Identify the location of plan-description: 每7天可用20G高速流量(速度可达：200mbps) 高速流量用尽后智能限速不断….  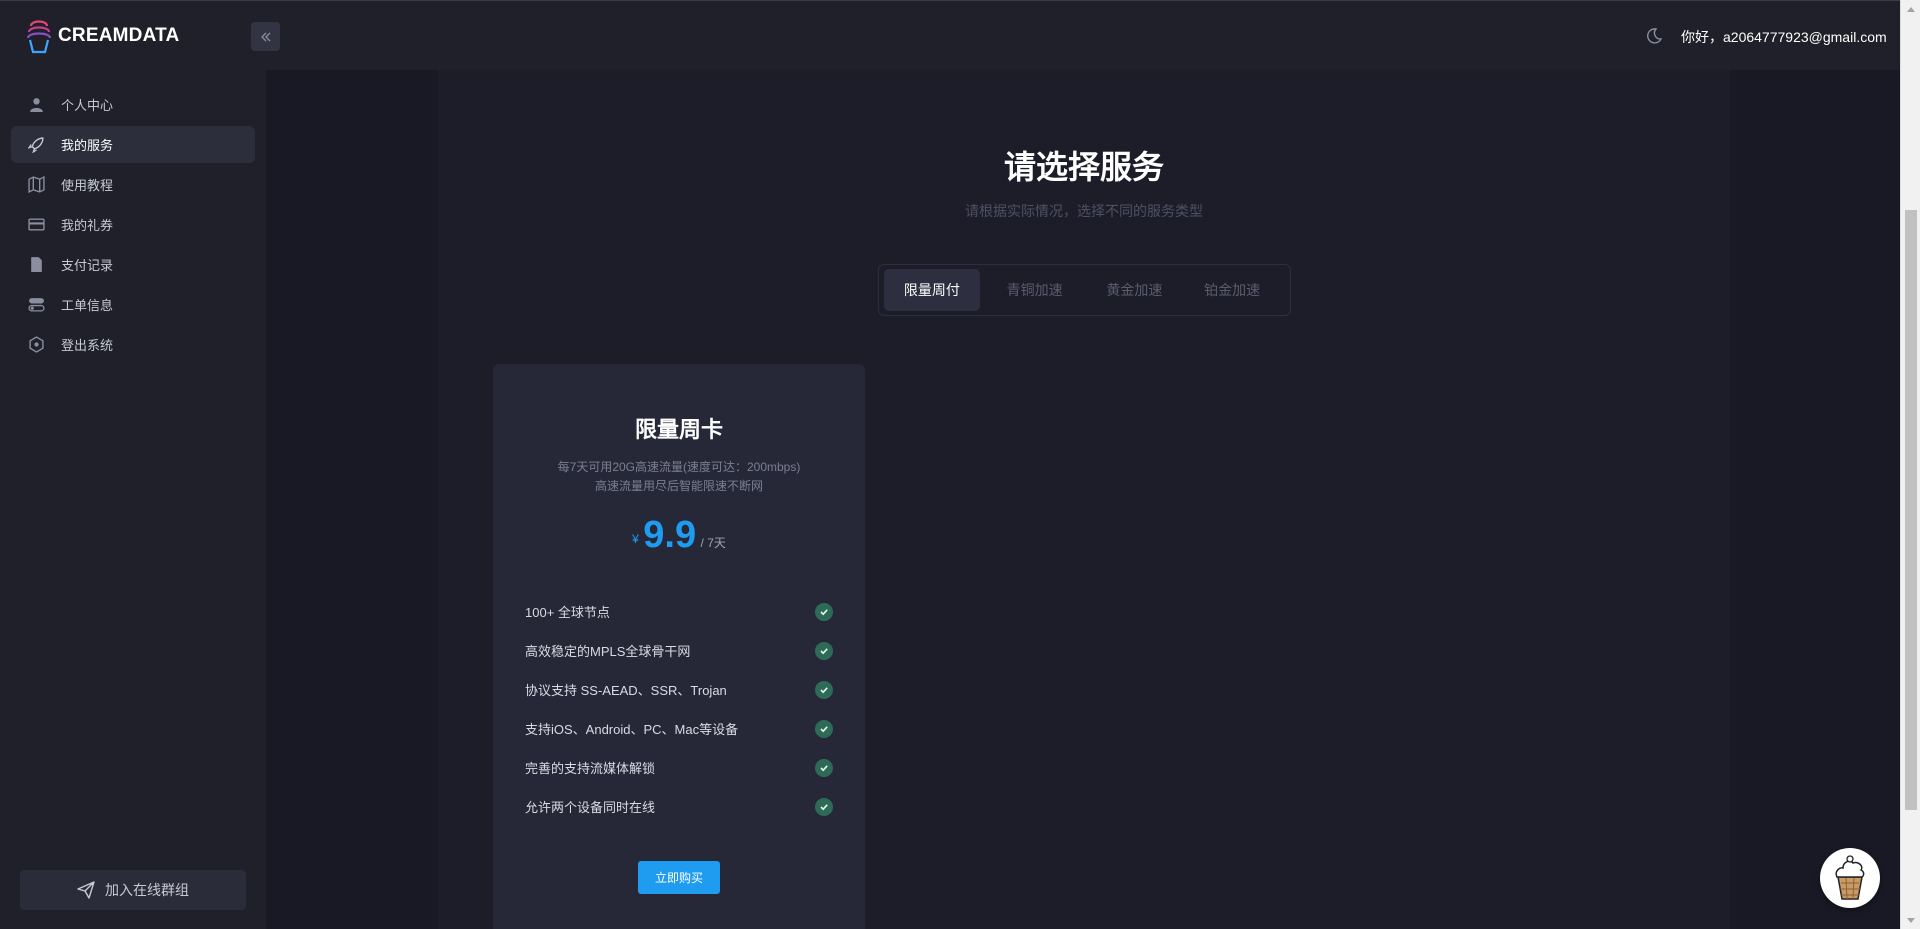
(679, 477).